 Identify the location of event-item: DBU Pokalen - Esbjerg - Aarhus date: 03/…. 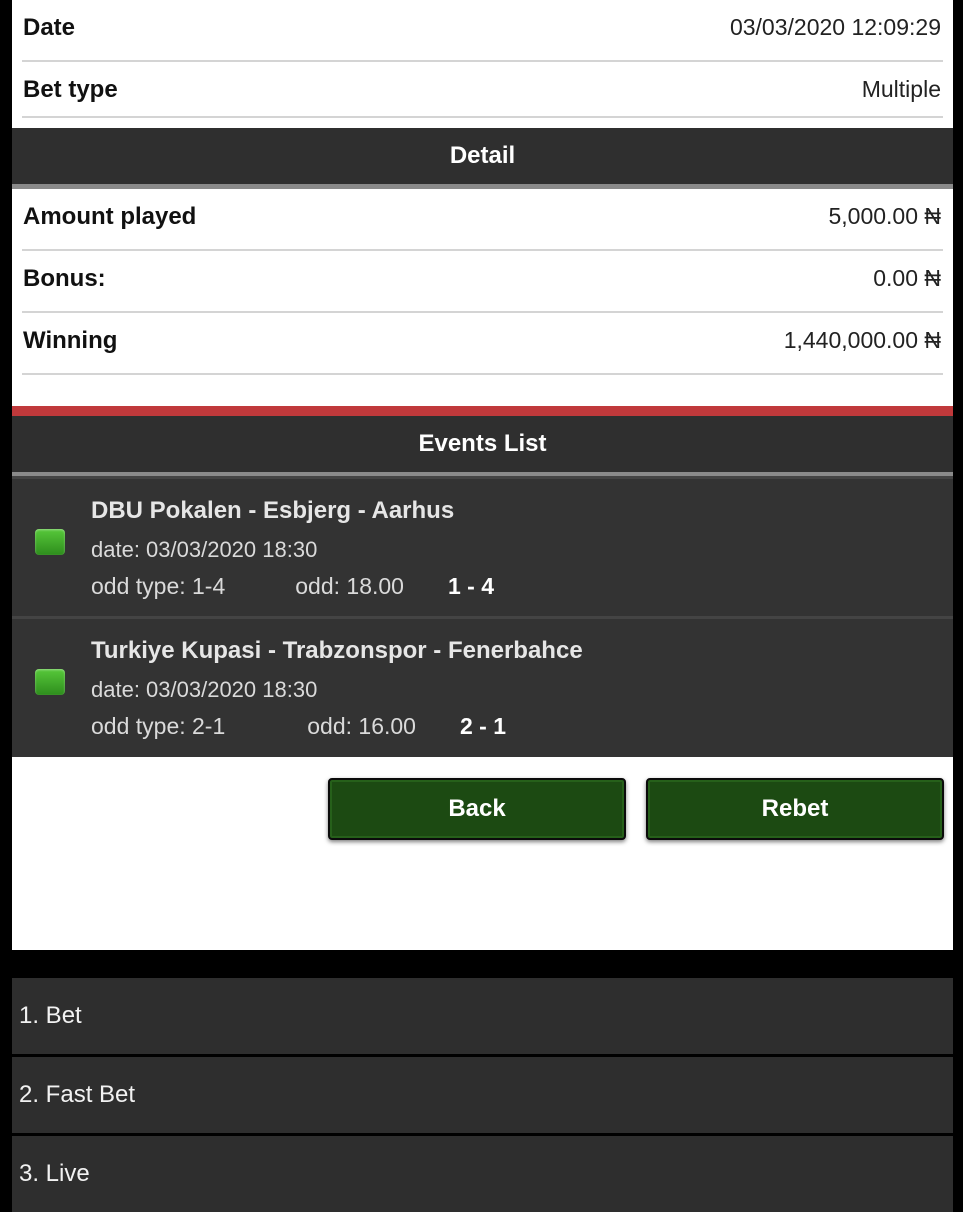
(482, 546).